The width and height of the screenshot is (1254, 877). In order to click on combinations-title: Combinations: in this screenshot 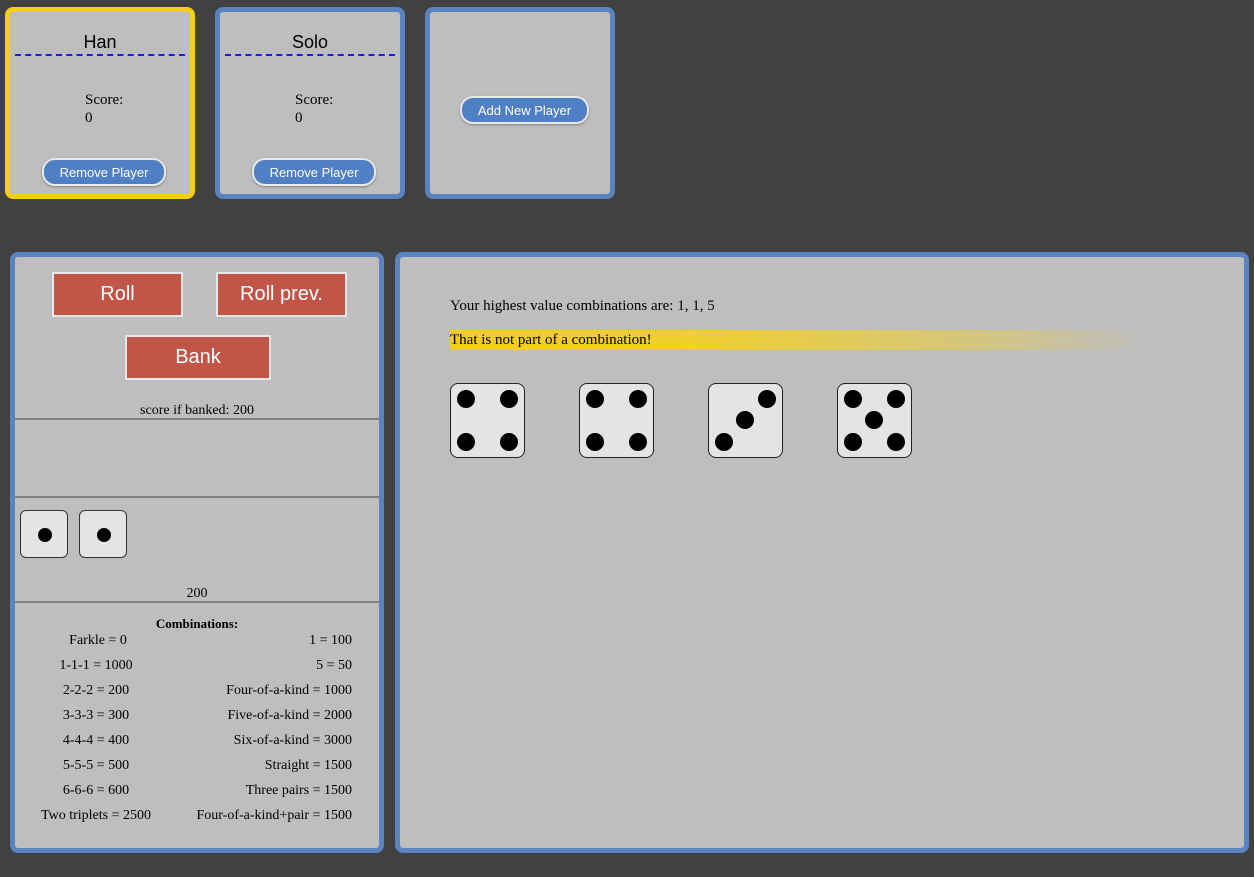, I will do `click(197, 623)`.